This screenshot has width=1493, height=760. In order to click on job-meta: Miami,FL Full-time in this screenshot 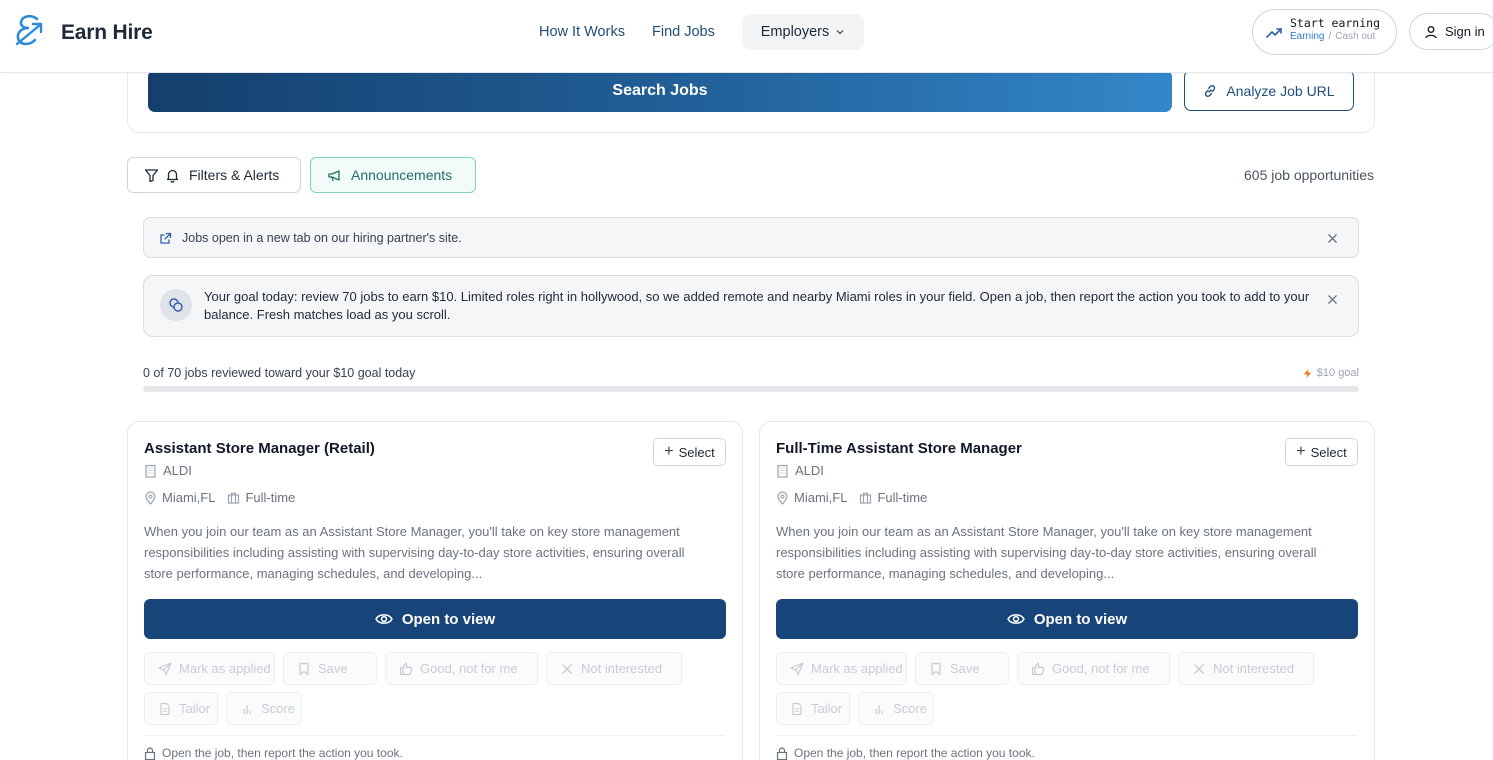, I will do `click(851, 497)`.